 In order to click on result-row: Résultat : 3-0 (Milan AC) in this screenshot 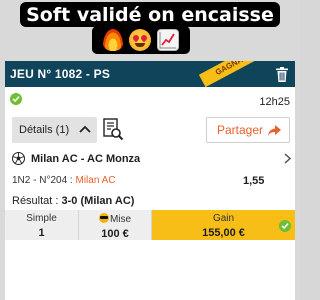, I will do `click(73, 201)`.